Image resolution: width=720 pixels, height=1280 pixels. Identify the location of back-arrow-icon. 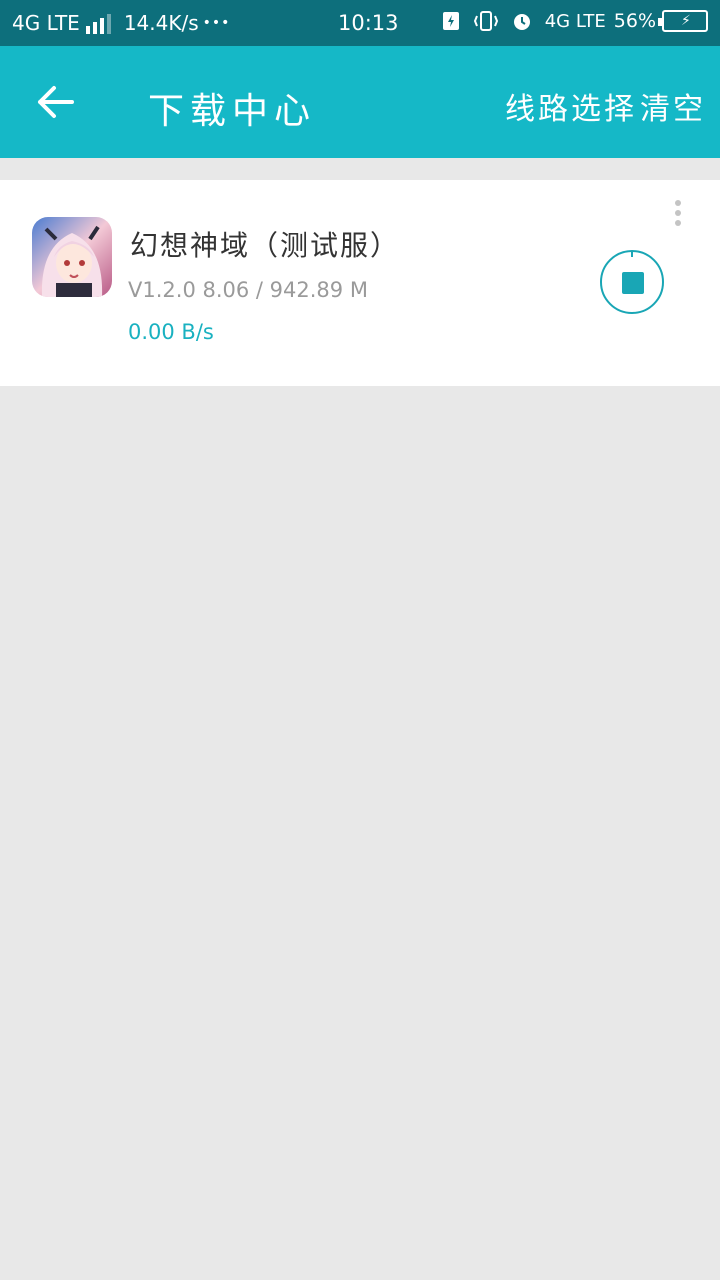
(55, 102).